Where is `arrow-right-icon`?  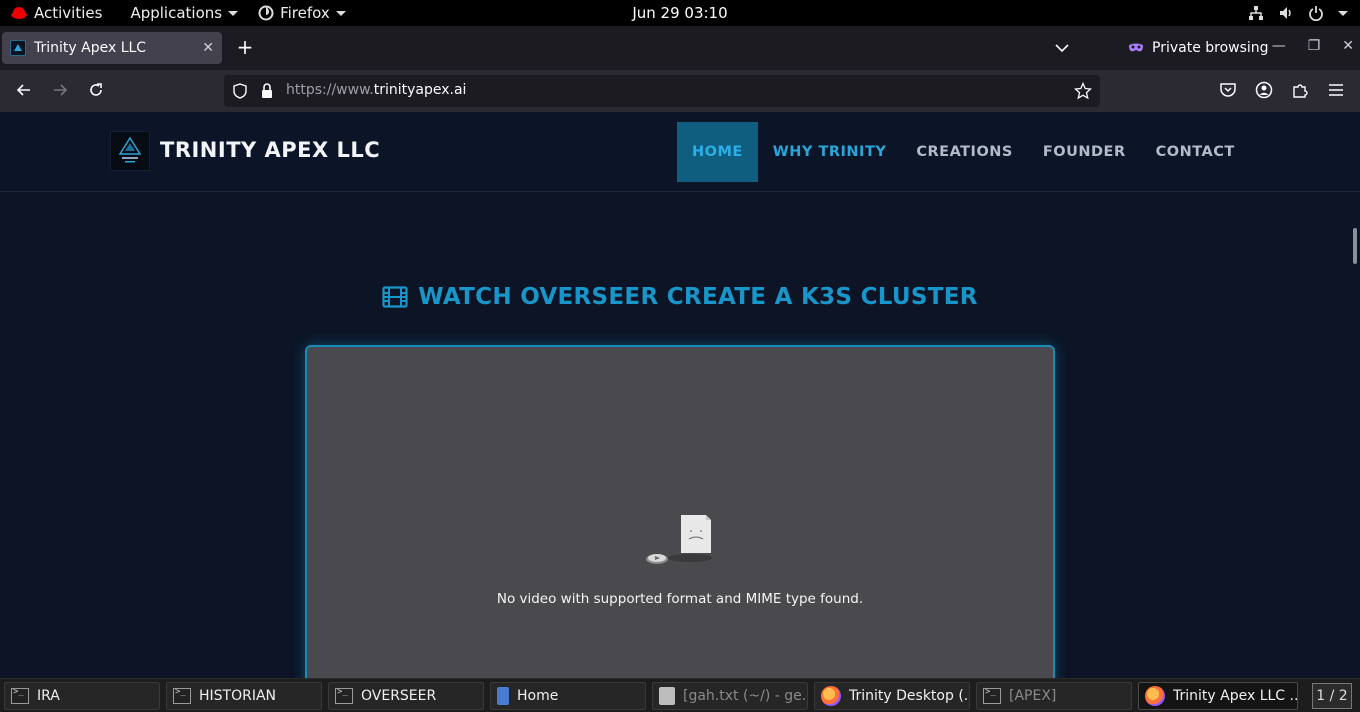
arrow-right-icon is located at coordinates (61, 90).